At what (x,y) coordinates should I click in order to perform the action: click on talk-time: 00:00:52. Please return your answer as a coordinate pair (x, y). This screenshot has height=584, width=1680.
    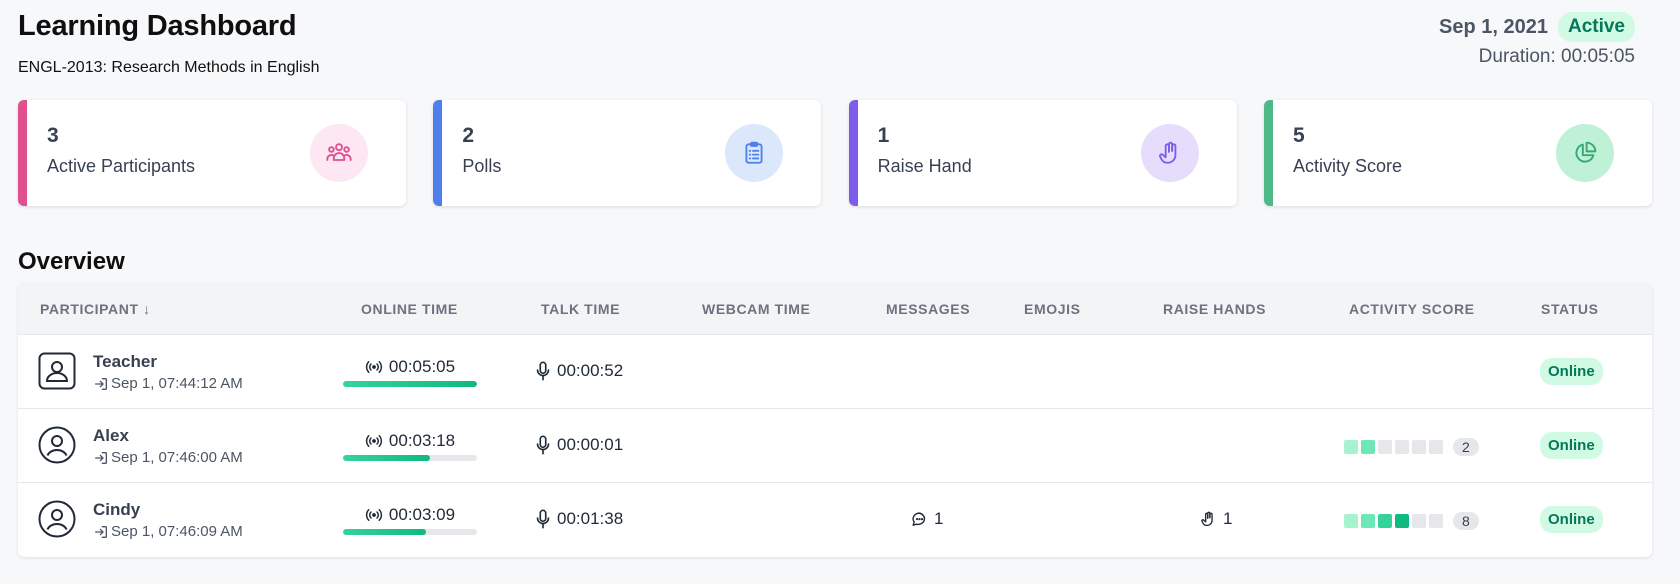
    Looking at the image, I should click on (579, 371).